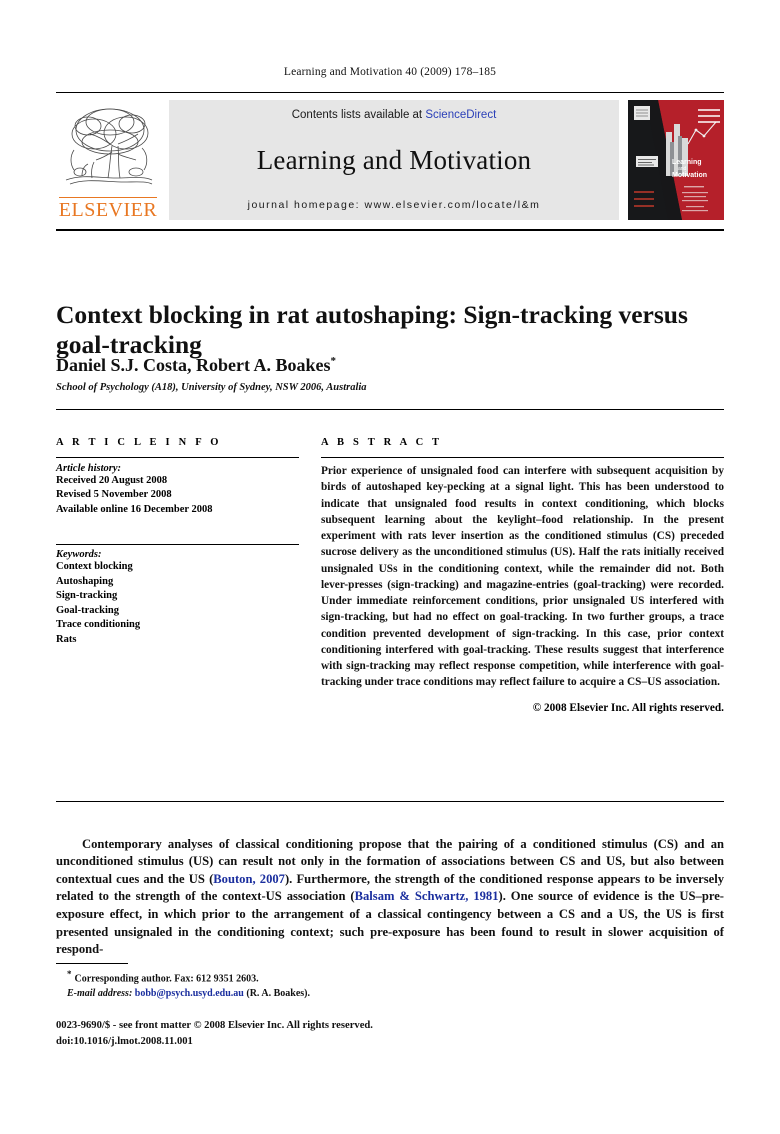 The image size is (780, 1134). What do you see at coordinates (522, 457) in the screenshot?
I see `abstract-rule` at bounding box center [522, 457].